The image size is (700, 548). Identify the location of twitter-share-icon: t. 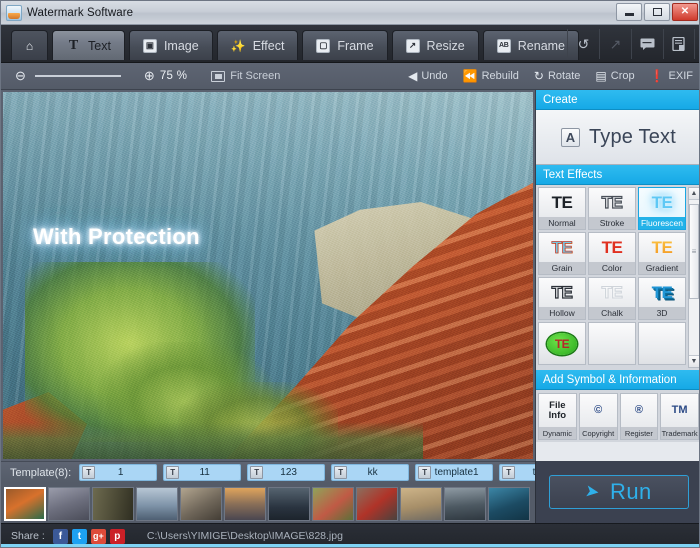
(79, 536).